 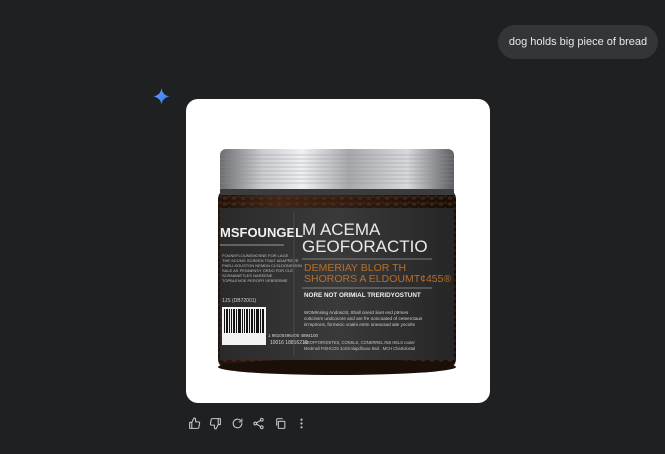 I want to click on user-message-text: dog holds big piece of bread, so click(x=578, y=42).